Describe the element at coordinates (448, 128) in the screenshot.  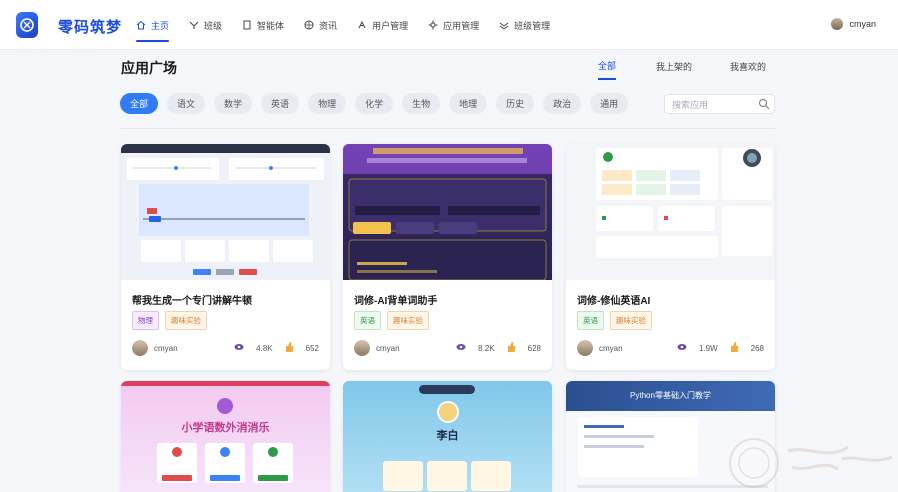
I see `divider` at that location.